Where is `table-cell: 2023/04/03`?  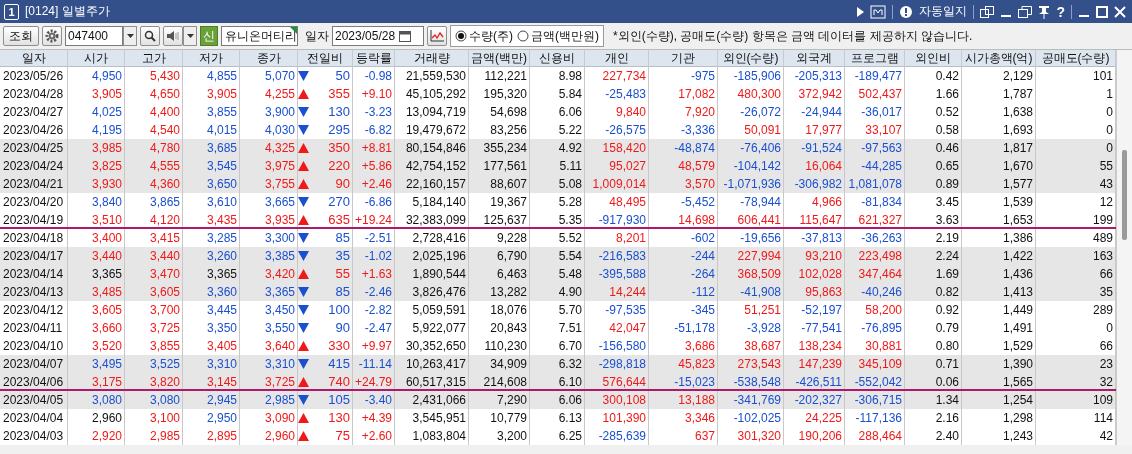
table-cell: 2023/04/03 is located at coordinates (34, 436).